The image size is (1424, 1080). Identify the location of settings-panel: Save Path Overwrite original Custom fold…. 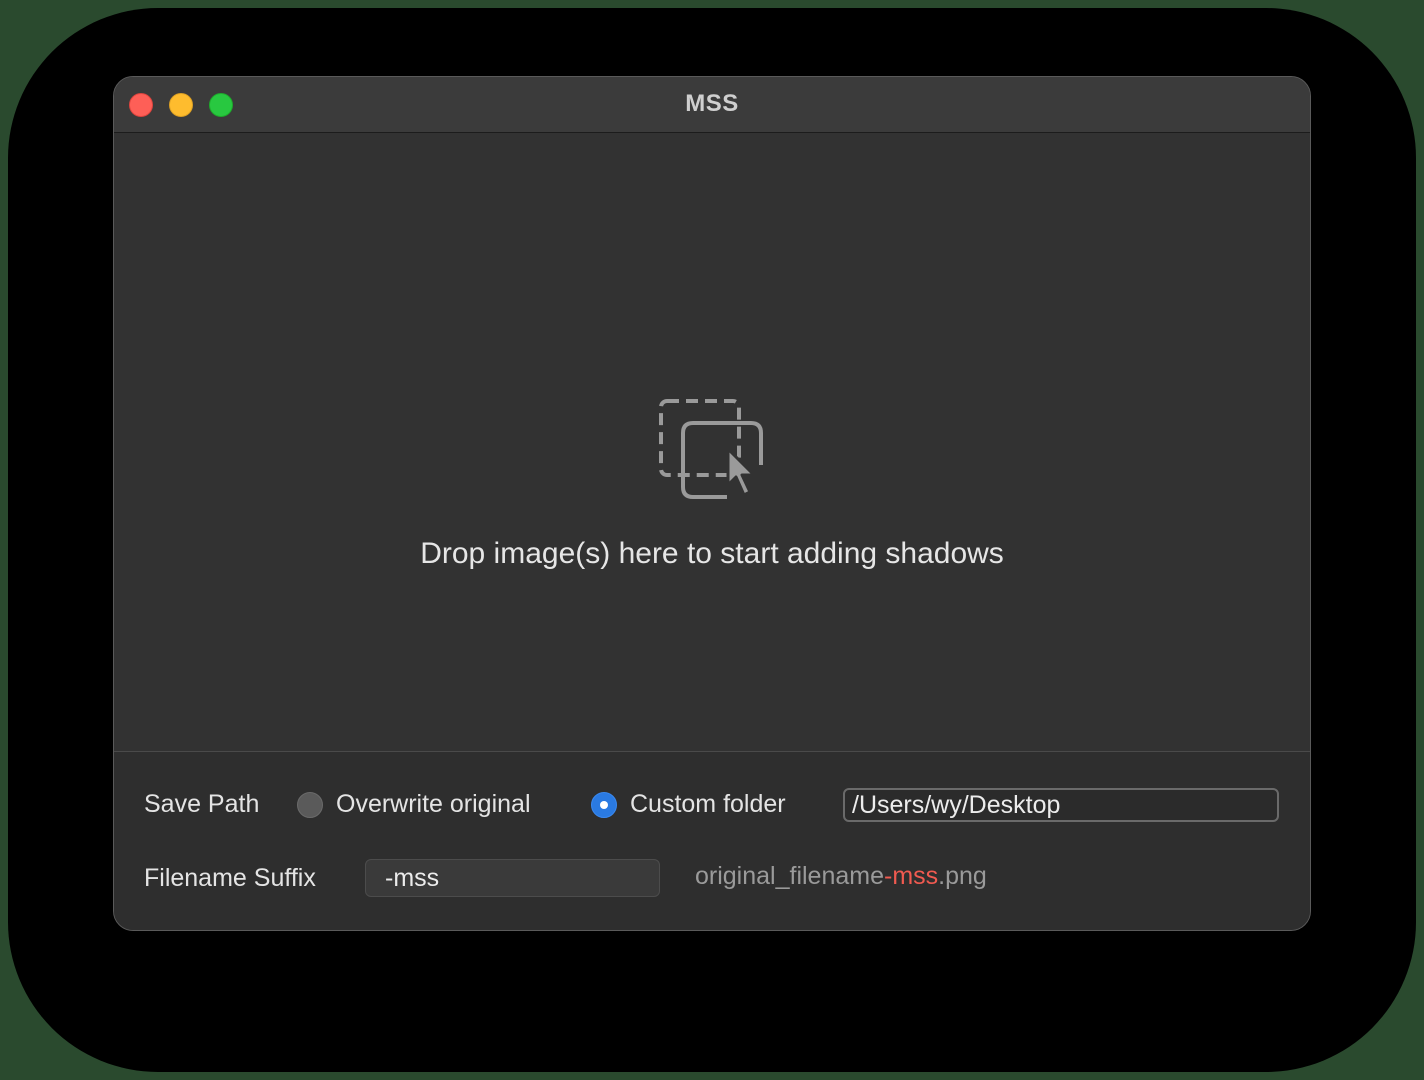
(712, 841).